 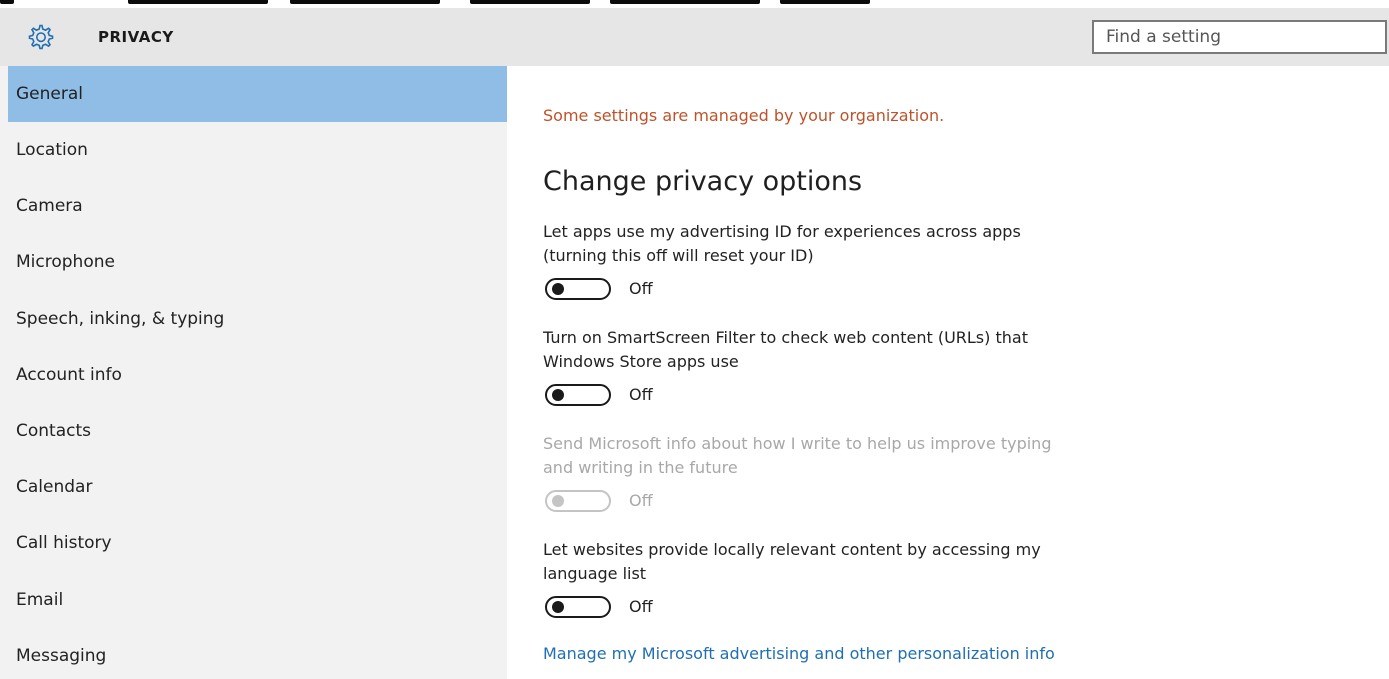 I want to click on sidebar-item-account-info: Account info, so click(x=257, y=375).